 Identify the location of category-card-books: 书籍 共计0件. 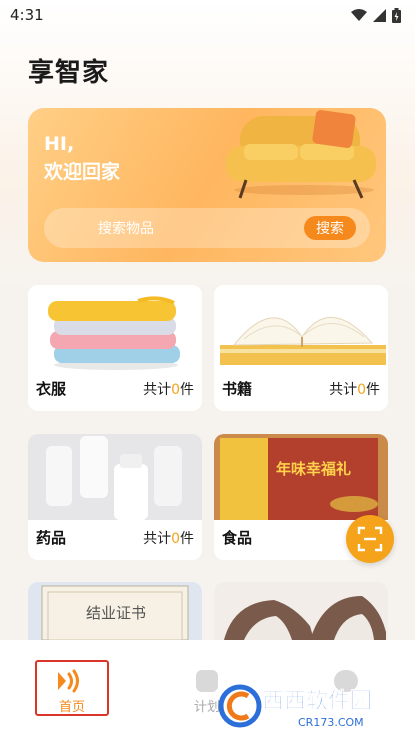
(301, 348).